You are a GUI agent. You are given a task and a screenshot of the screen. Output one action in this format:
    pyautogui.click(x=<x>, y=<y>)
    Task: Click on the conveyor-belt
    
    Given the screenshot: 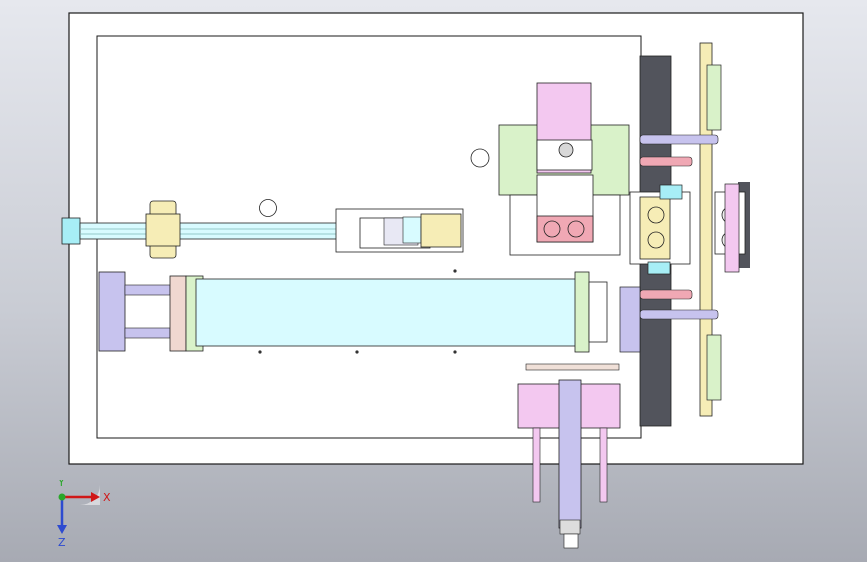 What is the action you would take?
    pyautogui.click(x=353, y=312)
    